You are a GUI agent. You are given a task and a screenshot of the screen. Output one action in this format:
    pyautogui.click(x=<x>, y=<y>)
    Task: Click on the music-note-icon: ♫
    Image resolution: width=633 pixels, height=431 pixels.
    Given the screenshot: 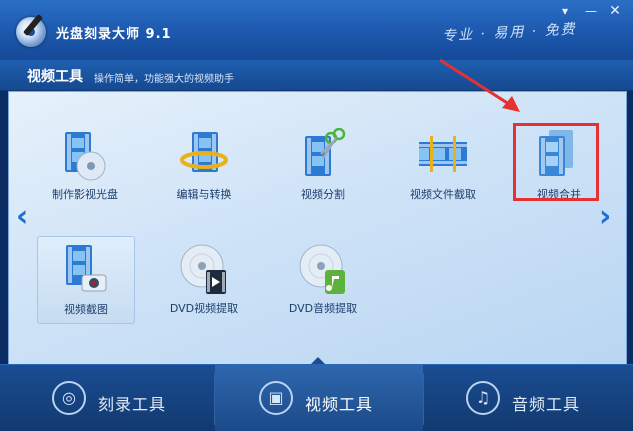 What is the action you would take?
    pyautogui.click(x=483, y=398)
    